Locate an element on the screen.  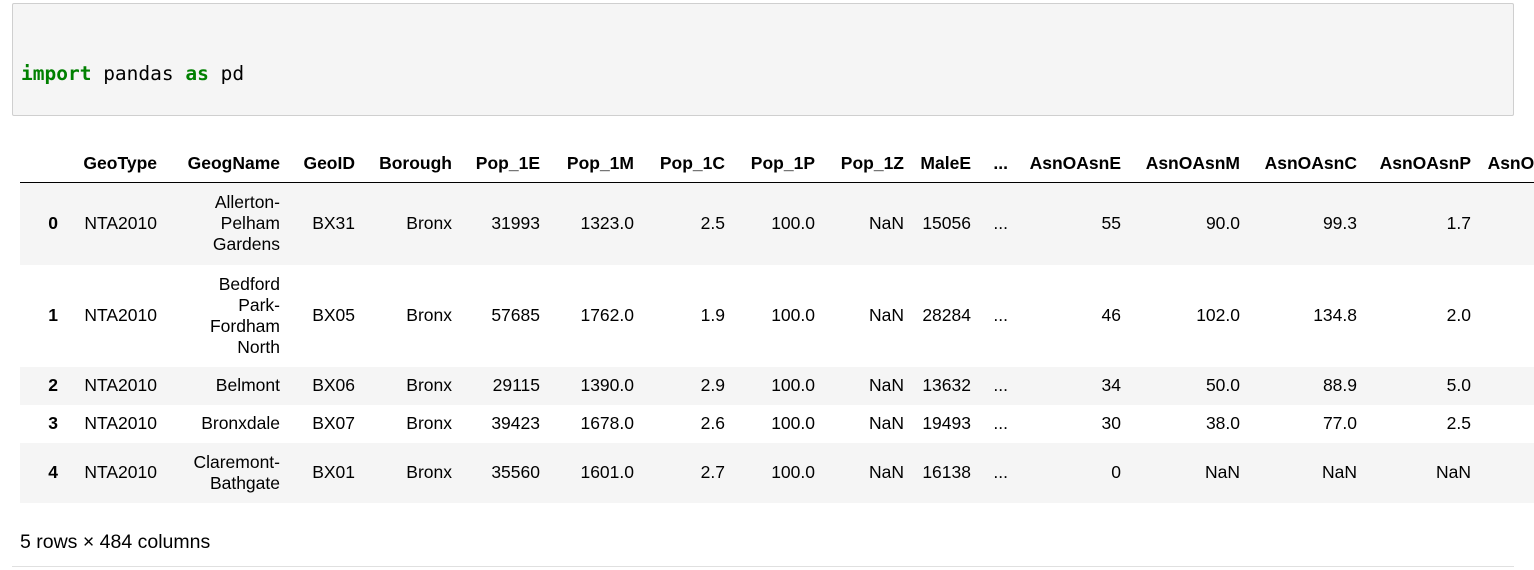
code-keyword-import: import is located at coordinates (56, 73).